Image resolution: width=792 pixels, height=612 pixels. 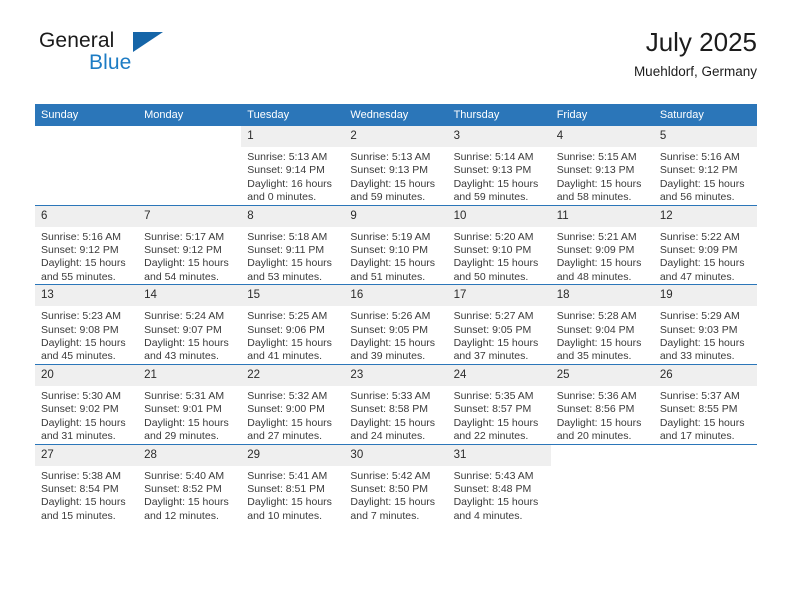 What do you see at coordinates (493, 236) in the screenshot?
I see `day-detail-sunrise: Sunrise: 5:20 AM` at bounding box center [493, 236].